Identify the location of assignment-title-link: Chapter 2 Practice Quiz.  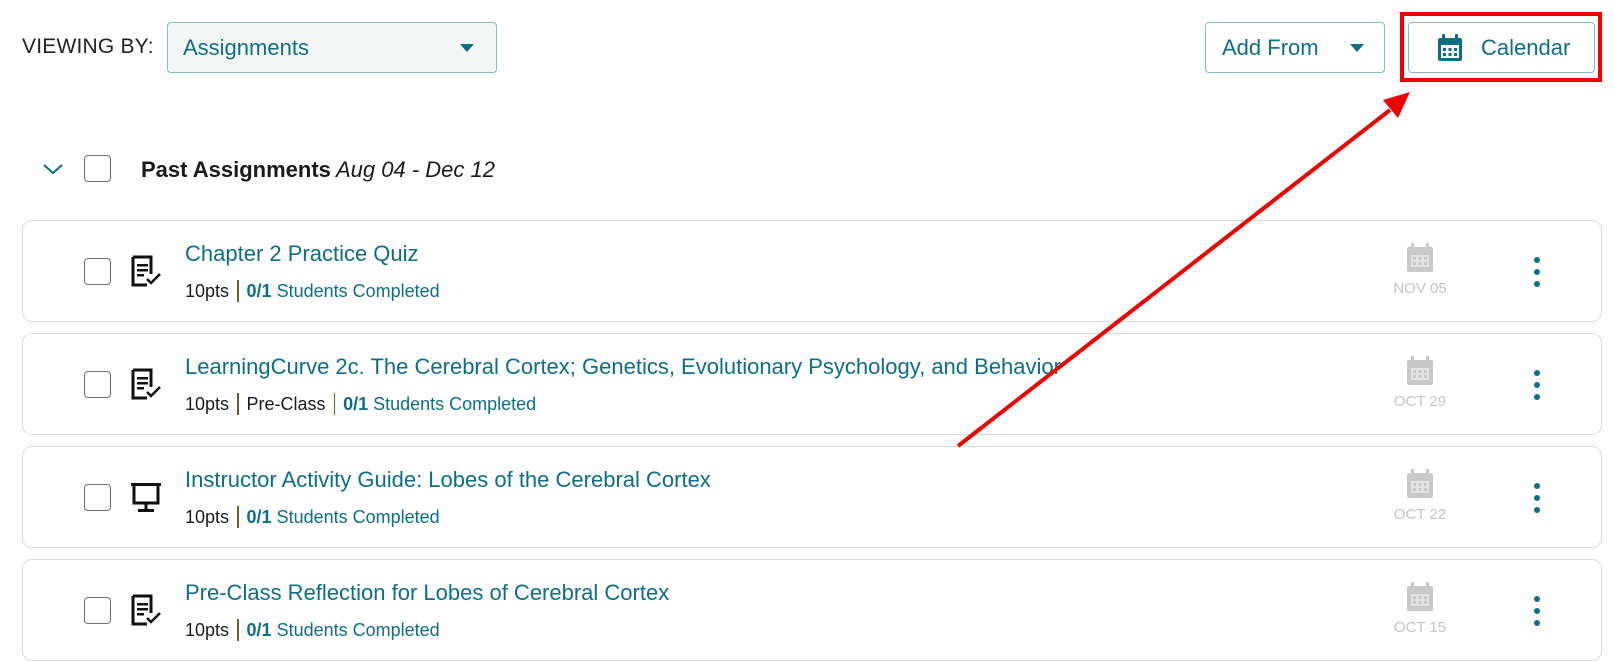
(302, 254).